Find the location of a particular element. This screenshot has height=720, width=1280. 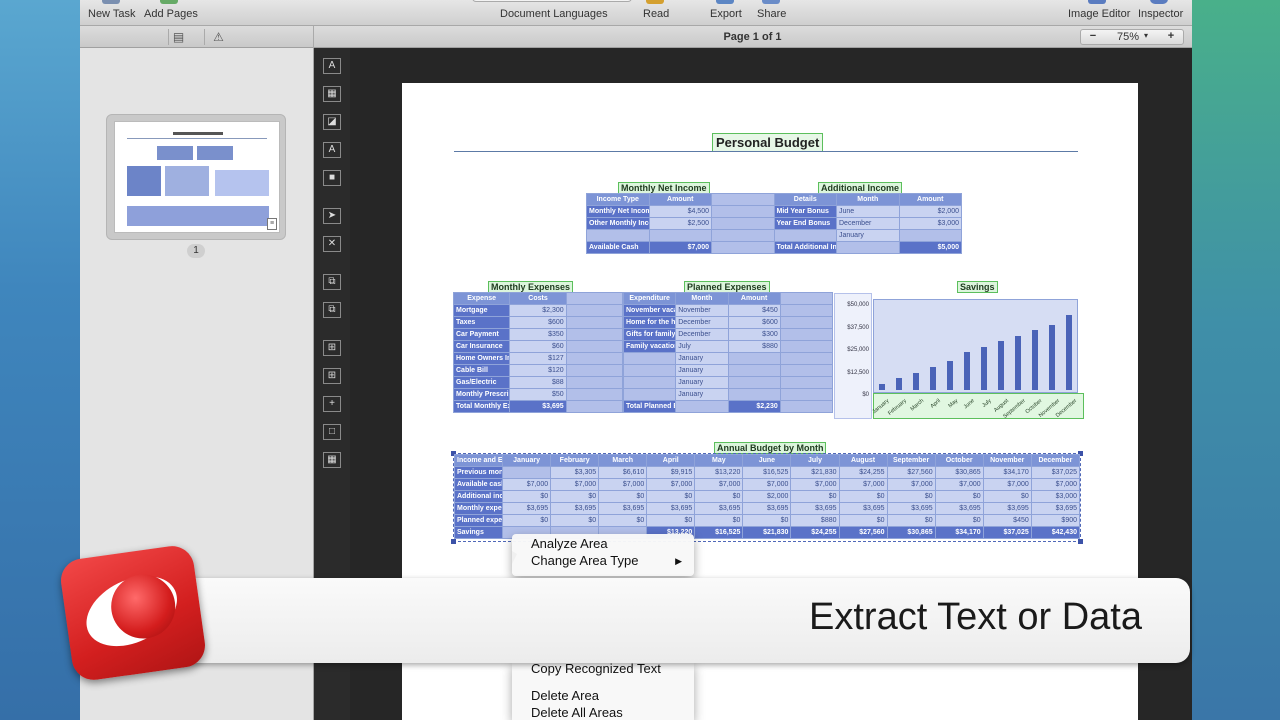

new-task-button: New Task is located at coordinates (111, 14).